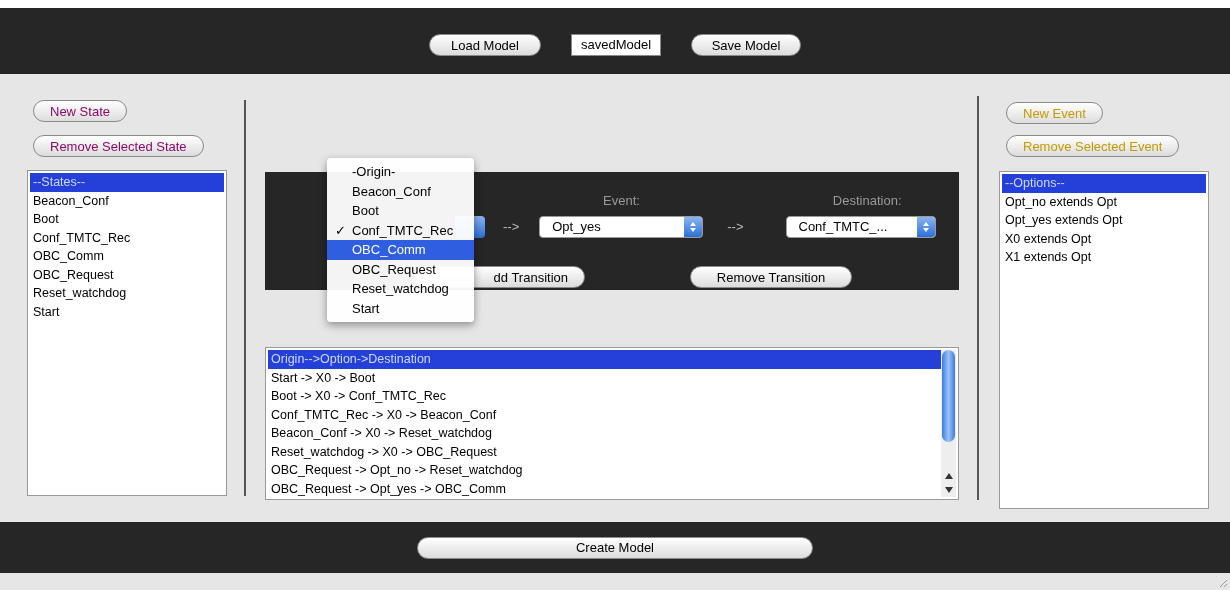 This screenshot has height=590, width=1230. I want to click on menu-item: Boot, so click(400, 211).